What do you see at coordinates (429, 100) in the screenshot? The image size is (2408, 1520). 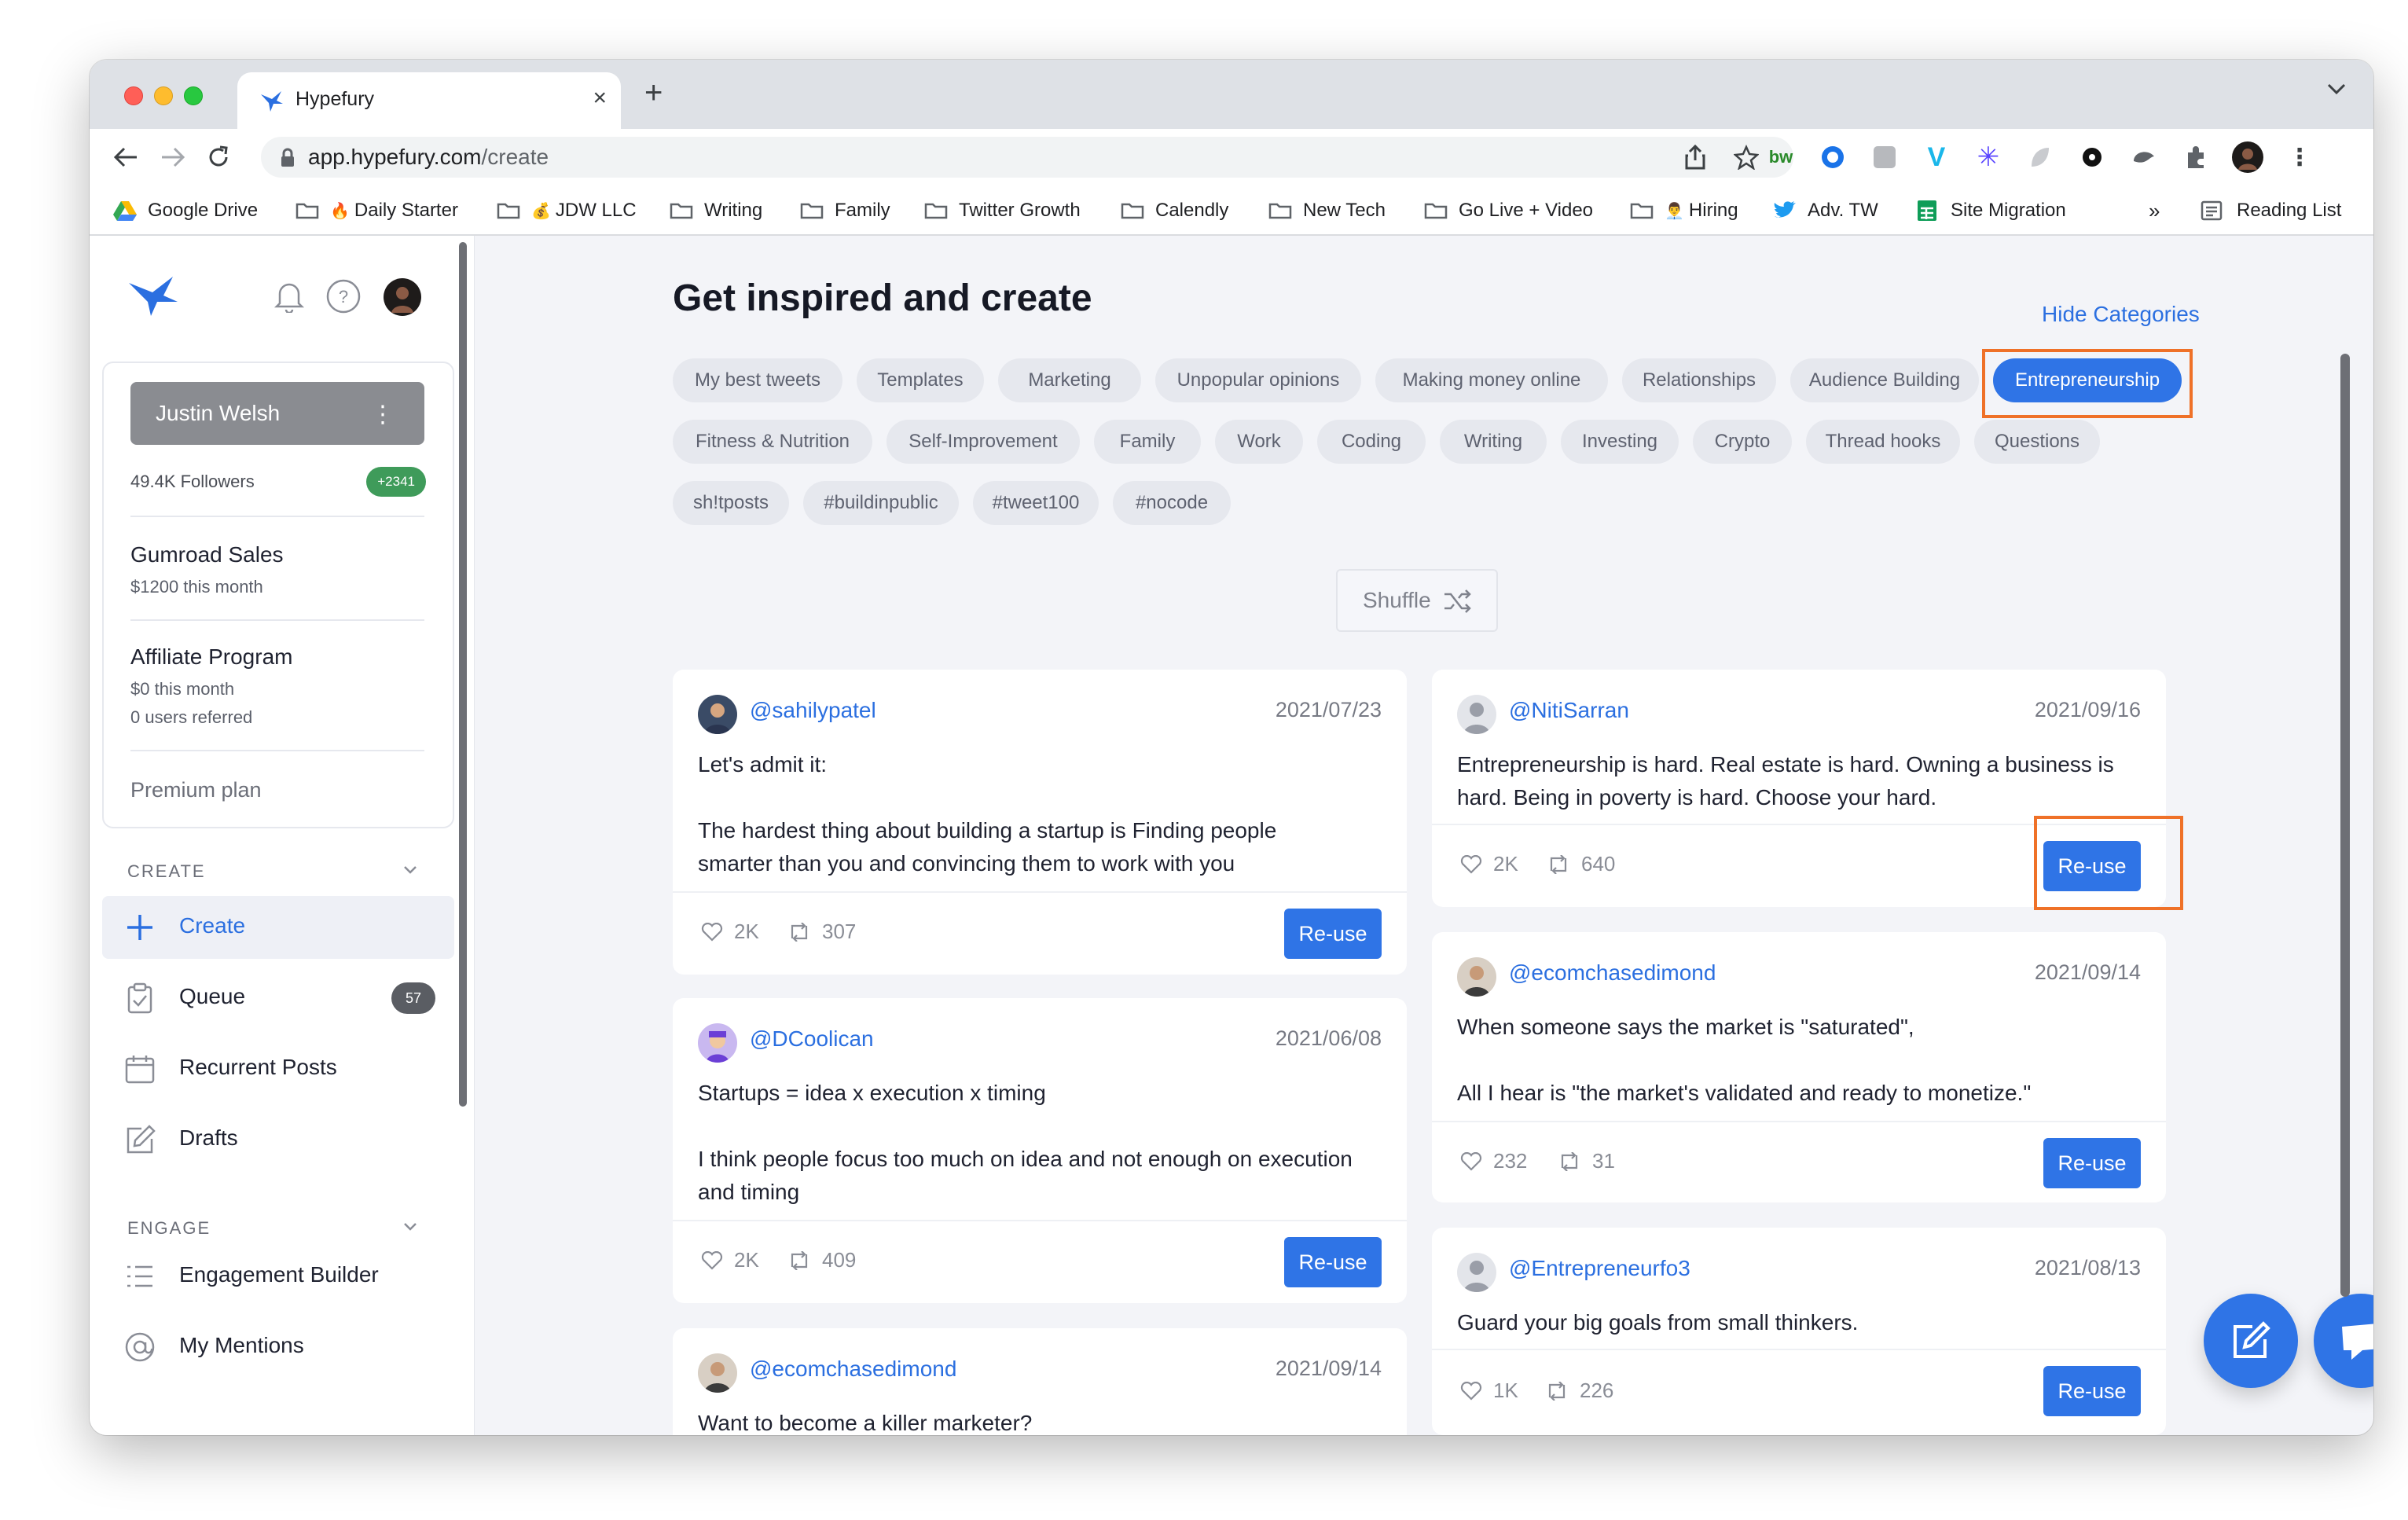 I see `browser-tab: Hypefury ×` at bounding box center [429, 100].